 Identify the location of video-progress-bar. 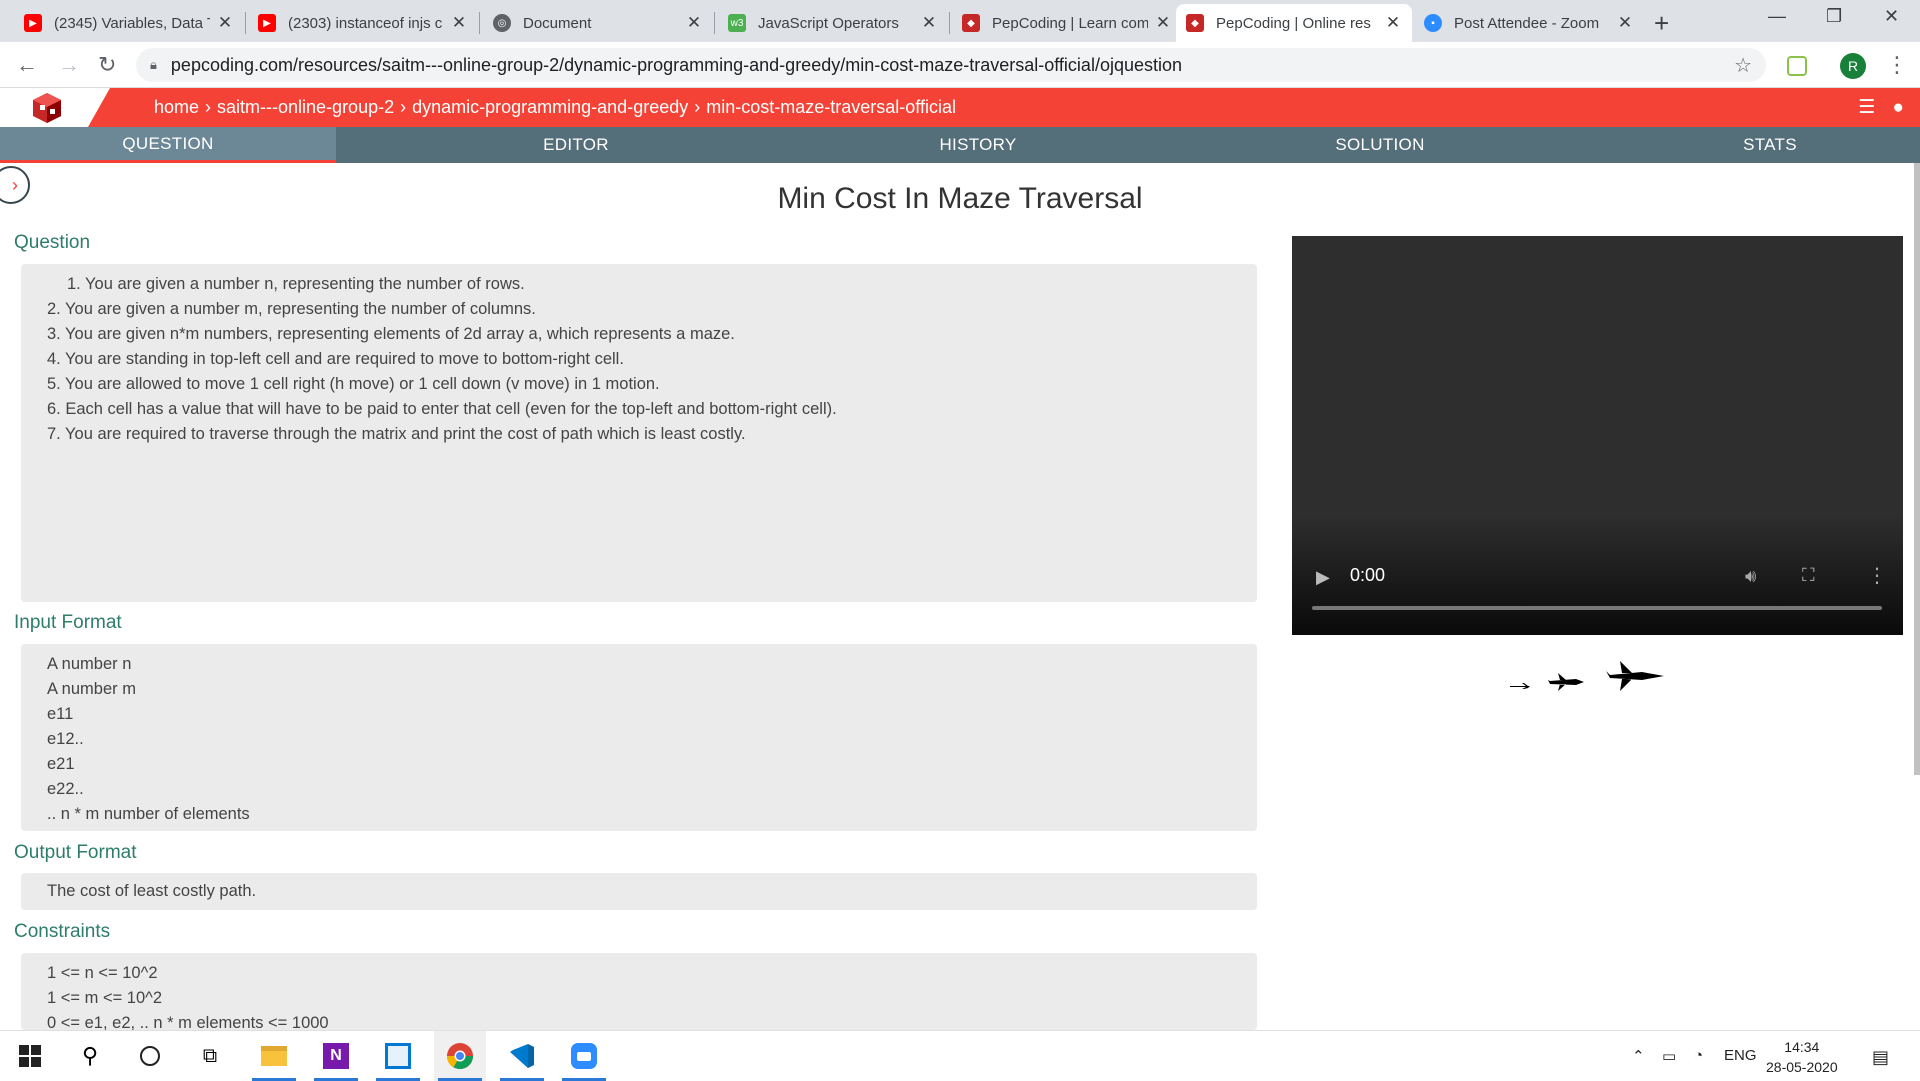
(1597, 608).